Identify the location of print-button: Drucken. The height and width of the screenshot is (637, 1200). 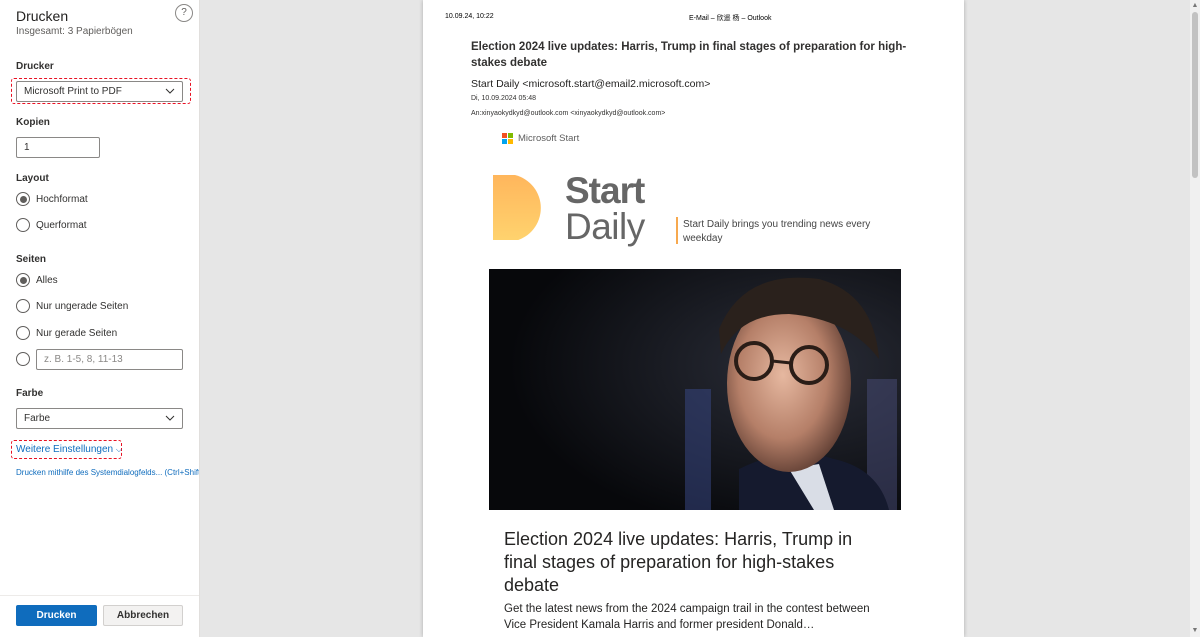
(56, 615).